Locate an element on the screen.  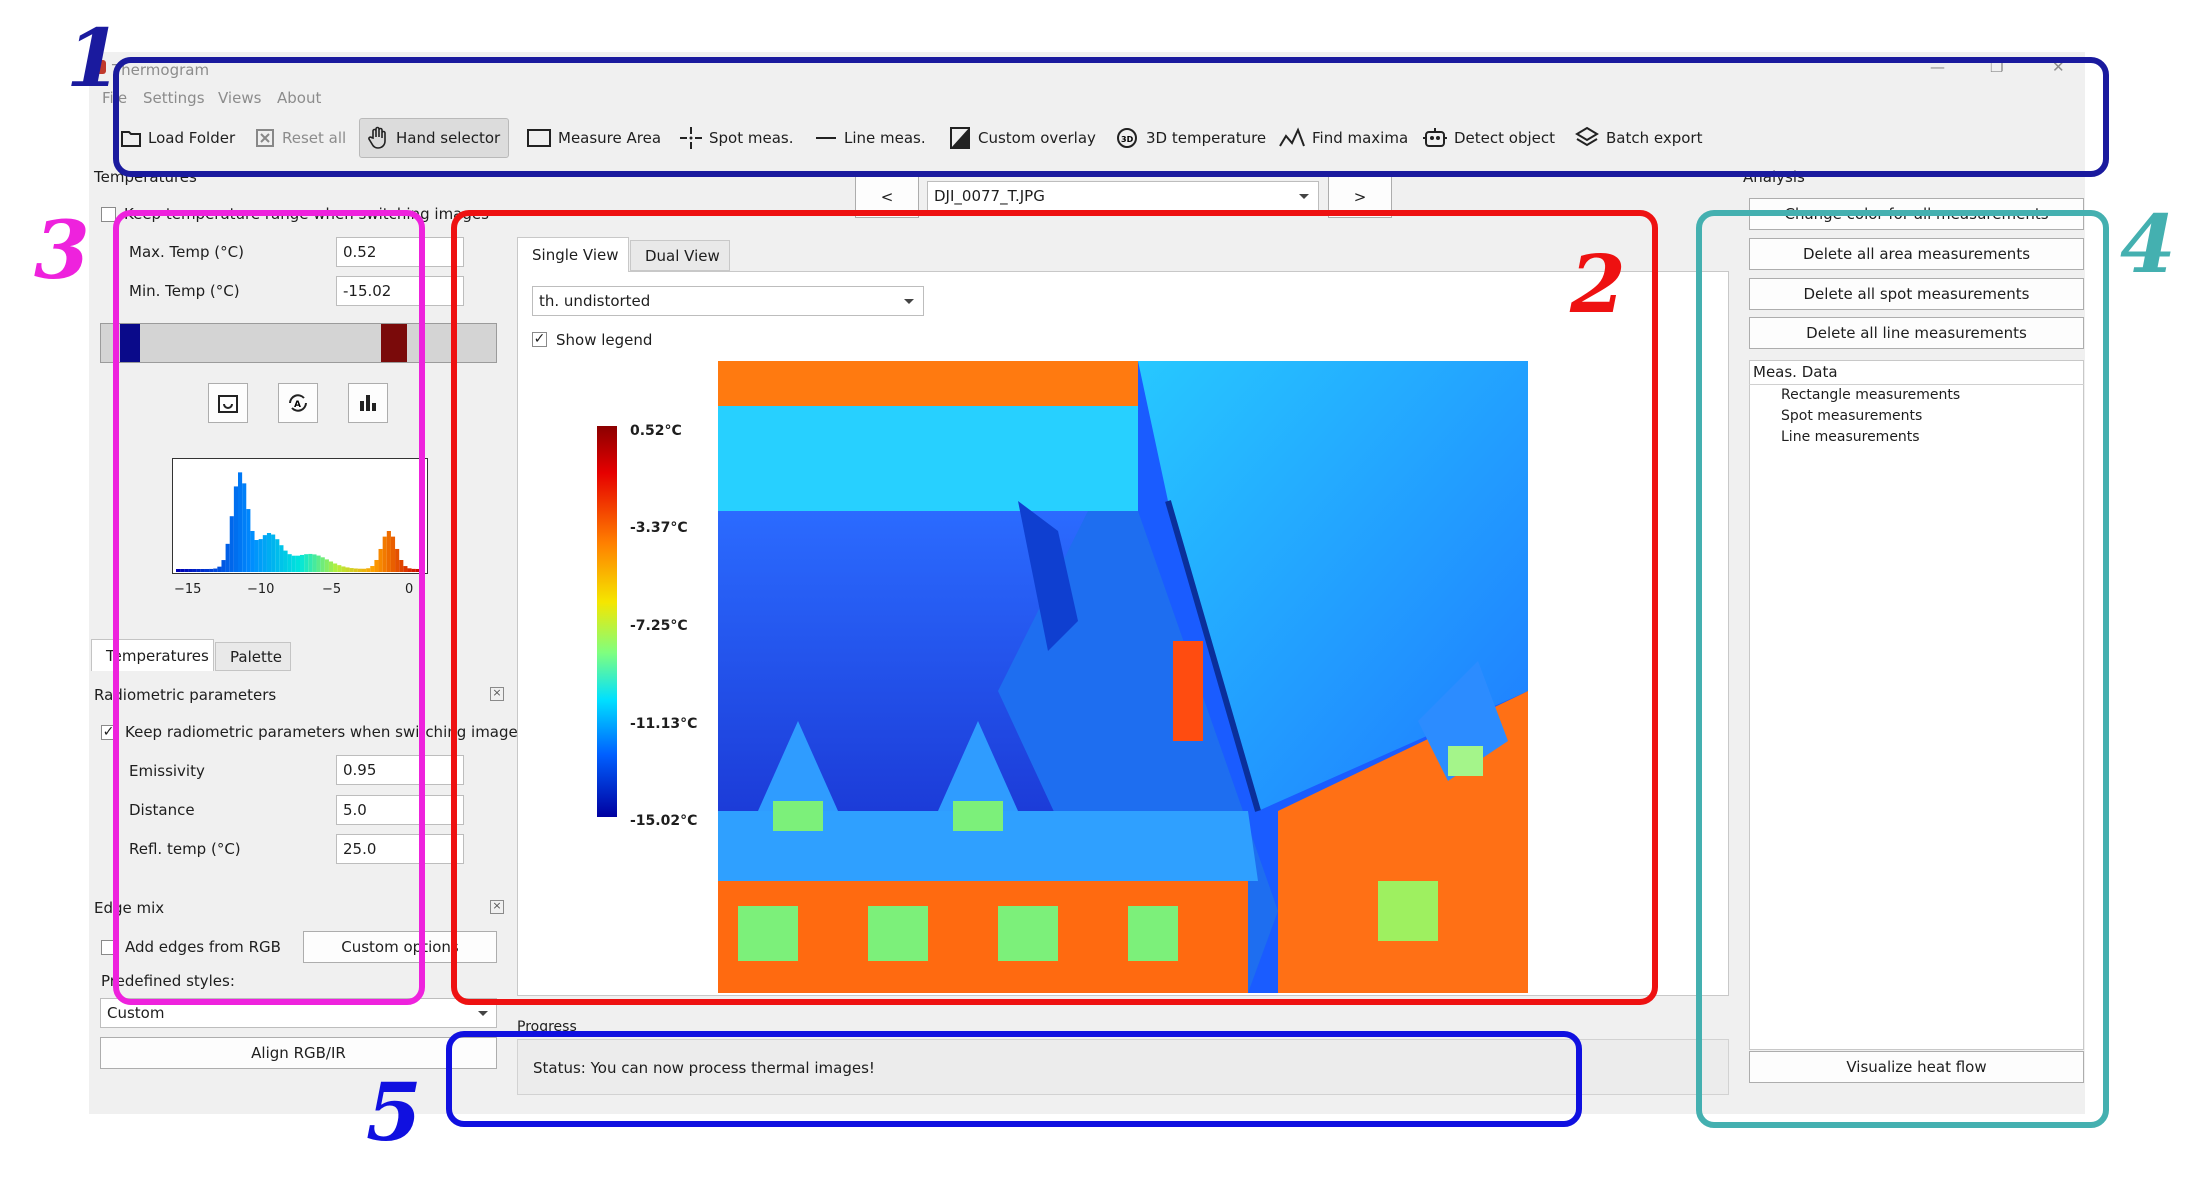
file-select: DJI_0077_T.JPG is located at coordinates (1123, 196).